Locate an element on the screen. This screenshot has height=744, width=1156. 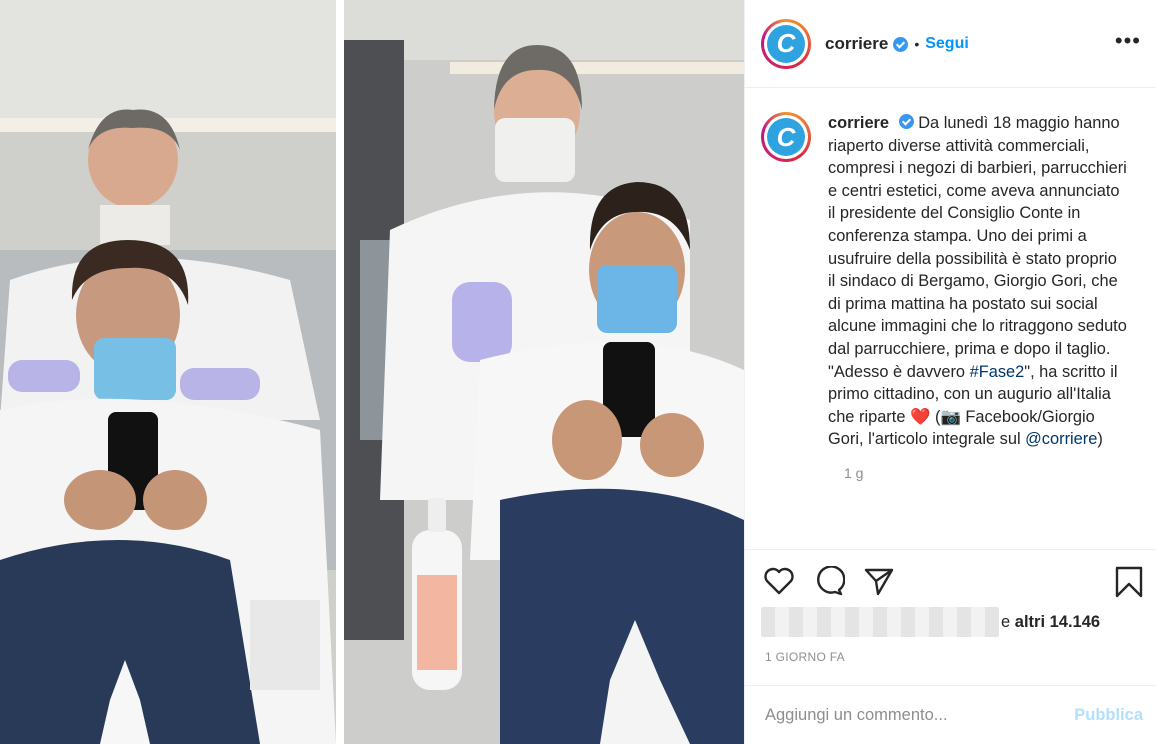
caption-avatar: C is located at coordinates (786, 137).